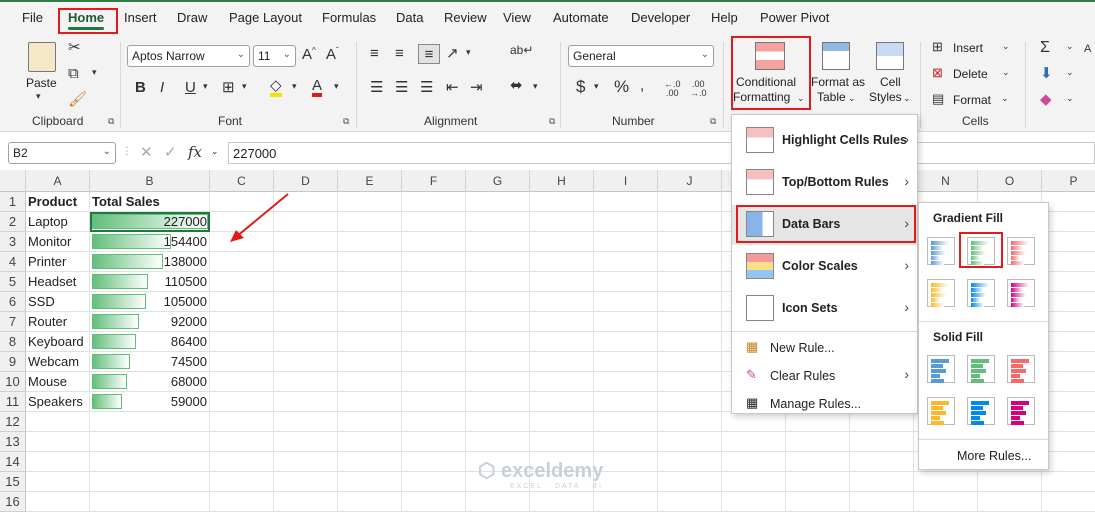  Describe the element at coordinates (770, 56) in the screenshot. I see `conditional-formatting-icon` at that location.